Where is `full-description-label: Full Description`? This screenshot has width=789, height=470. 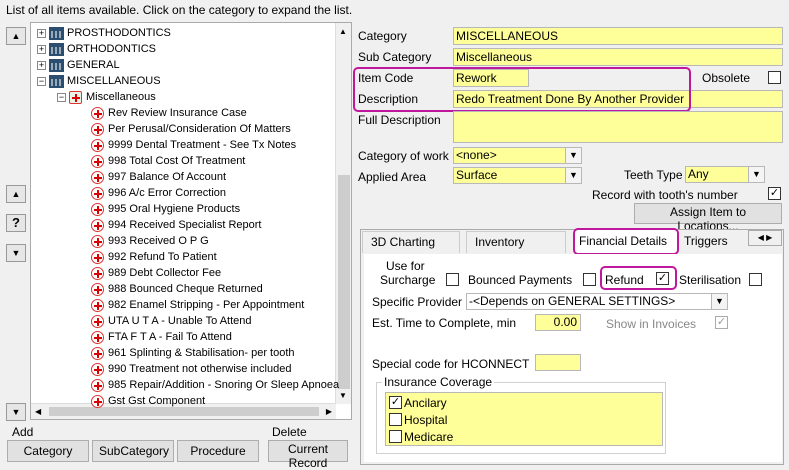 full-description-label: Full Description is located at coordinates (399, 120).